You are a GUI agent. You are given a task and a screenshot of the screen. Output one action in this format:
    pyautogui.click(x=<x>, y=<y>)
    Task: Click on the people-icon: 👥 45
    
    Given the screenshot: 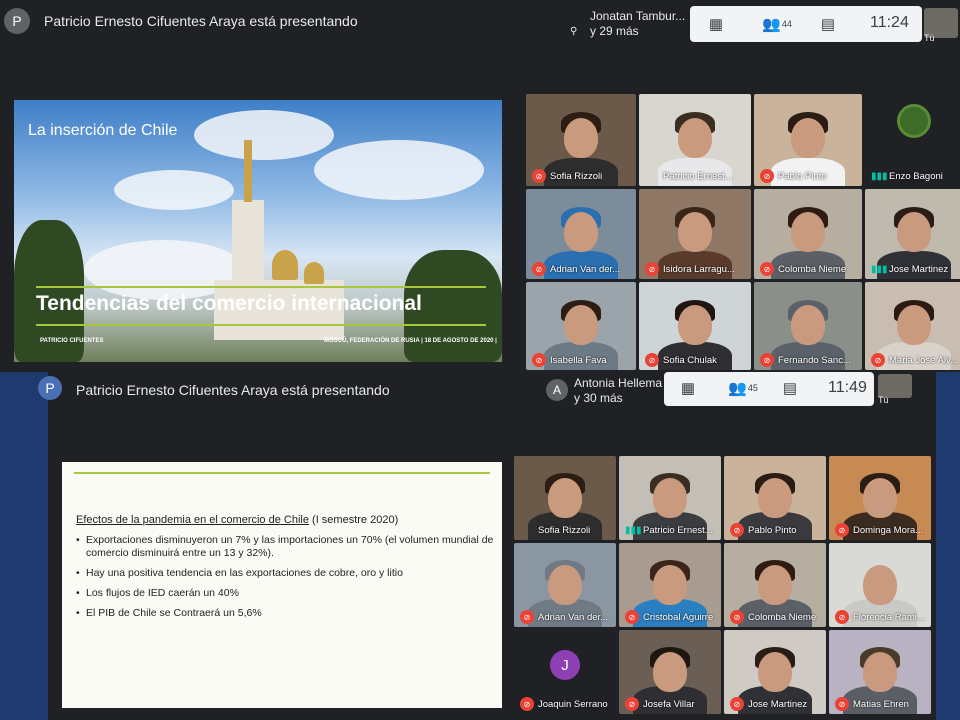 What is the action you would take?
    pyautogui.click(x=743, y=388)
    